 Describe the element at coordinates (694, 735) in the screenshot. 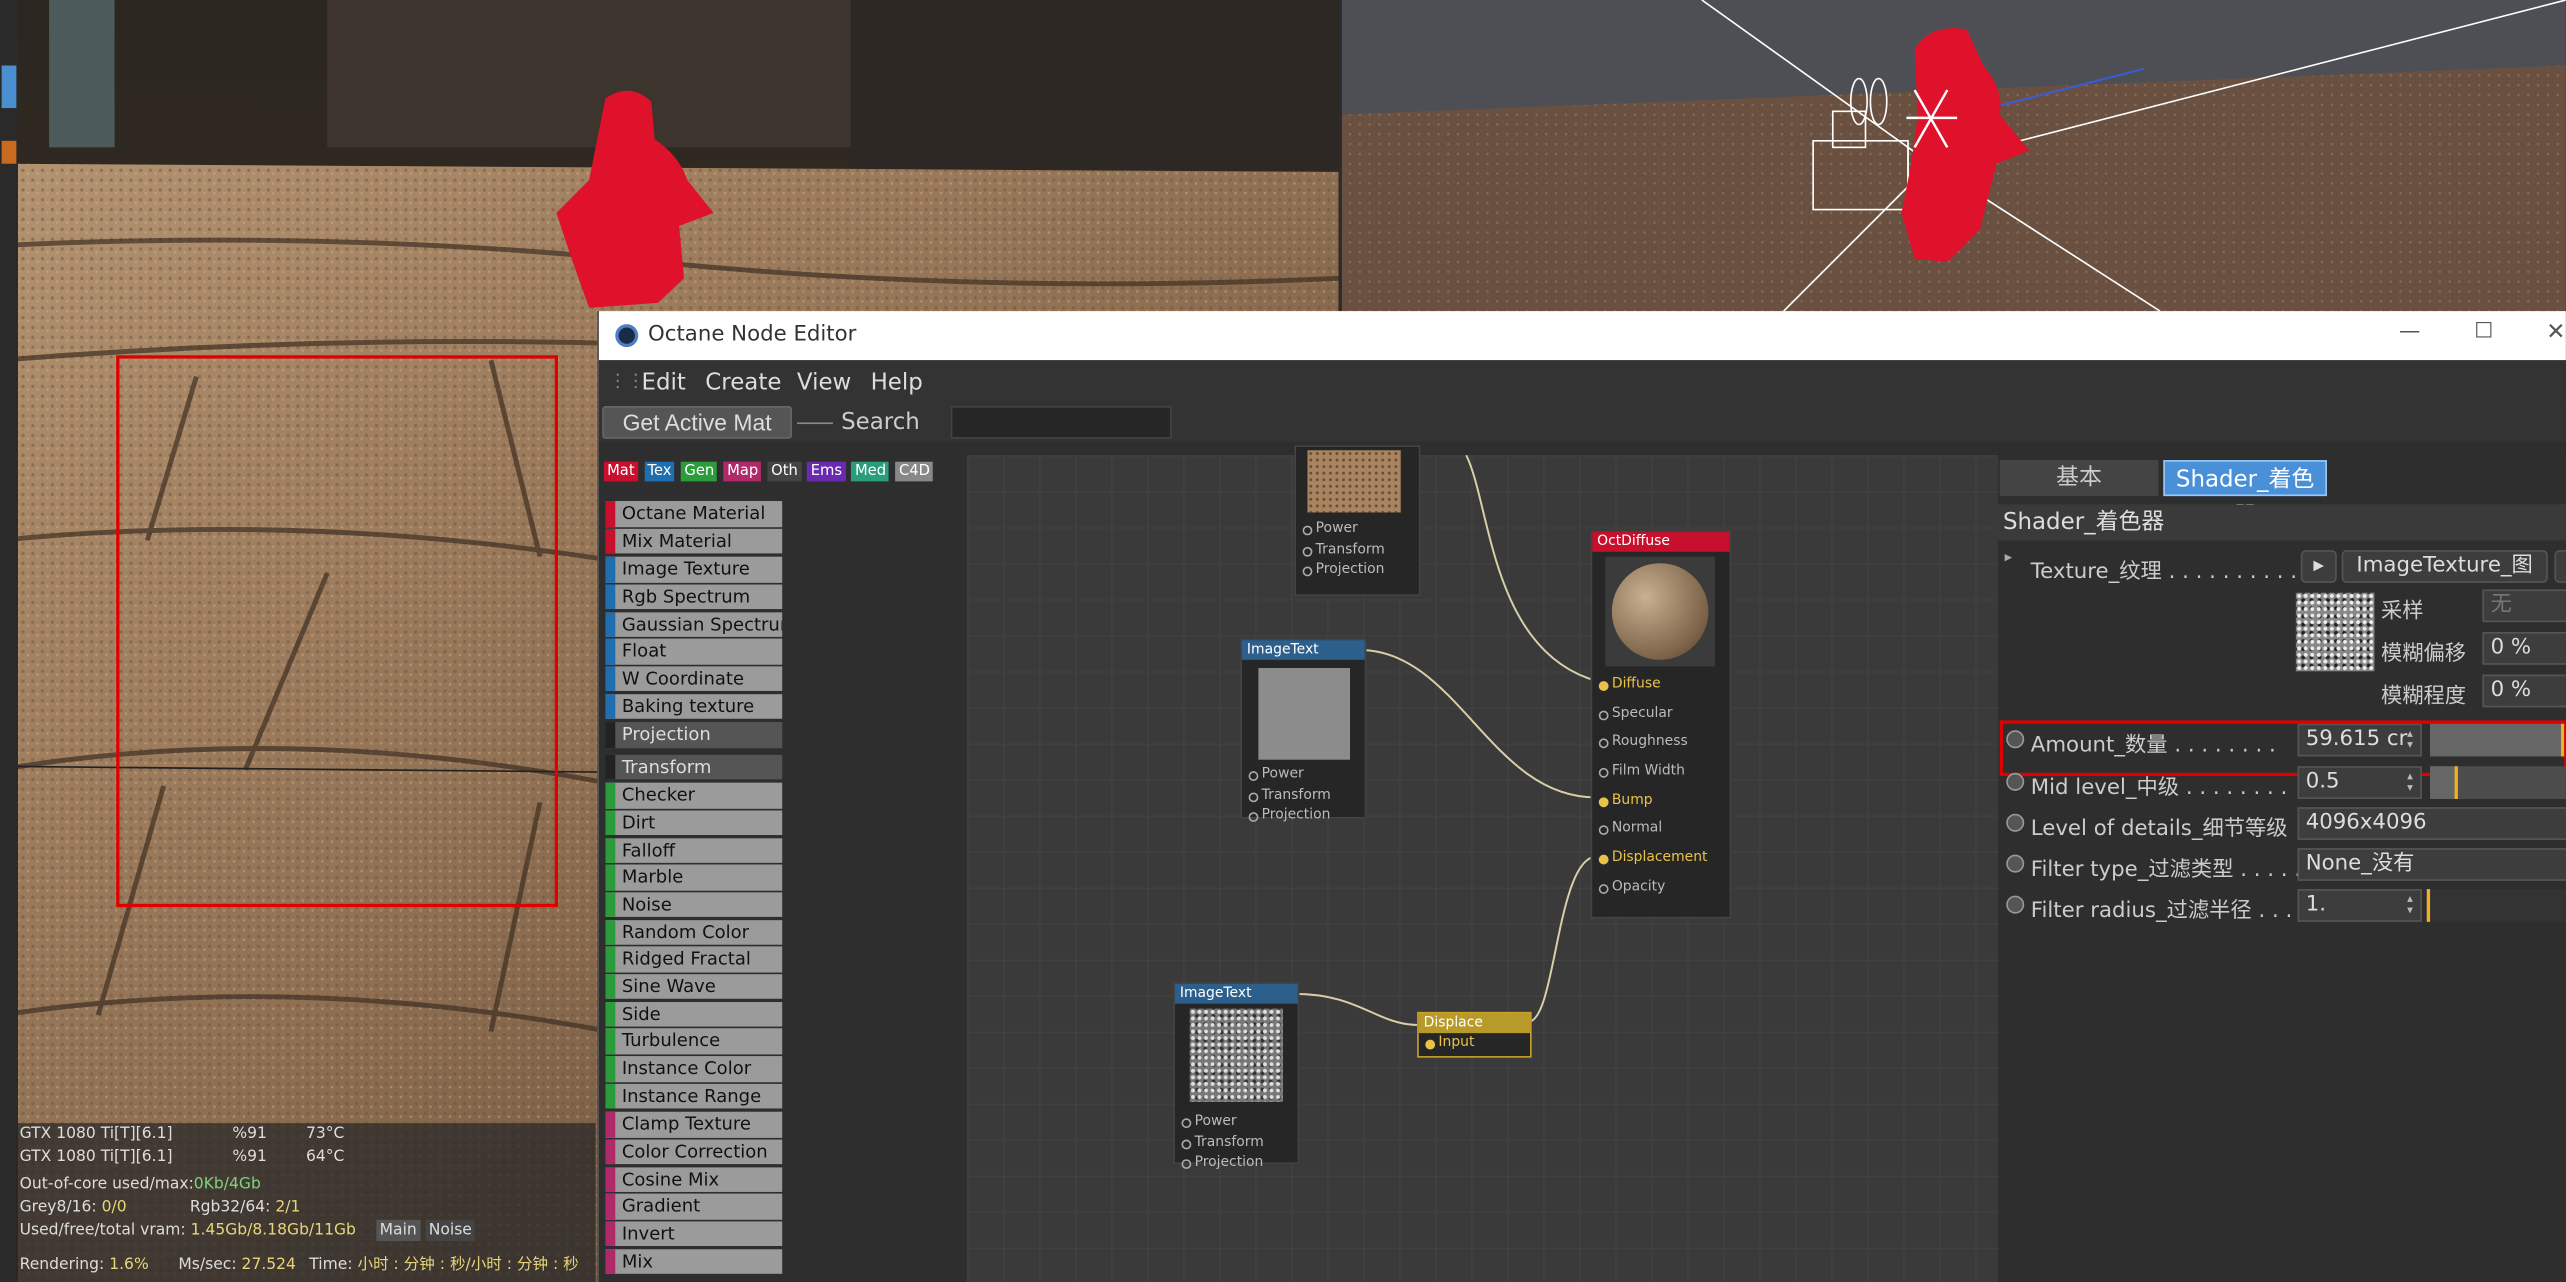

I see `palette-item: Projection` at that location.